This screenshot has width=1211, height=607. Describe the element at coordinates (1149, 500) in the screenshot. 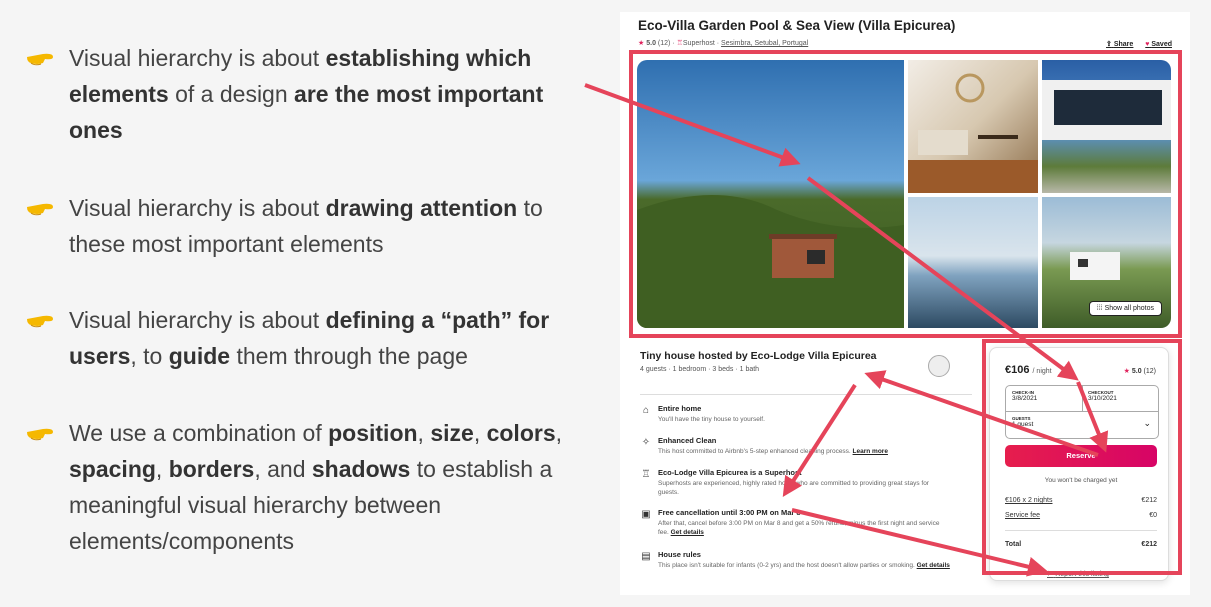

I see `nights-value: €212` at that location.